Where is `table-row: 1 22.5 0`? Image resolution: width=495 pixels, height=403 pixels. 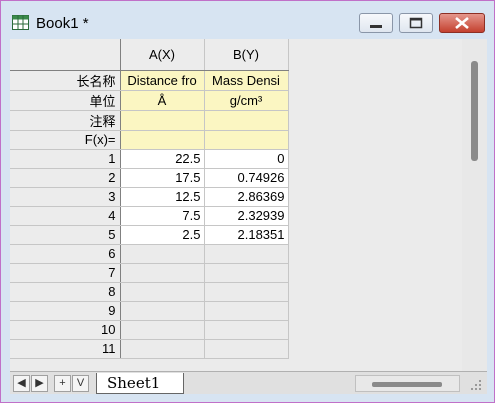
table-row: 1 22.5 0 is located at coordinates (149, 159).